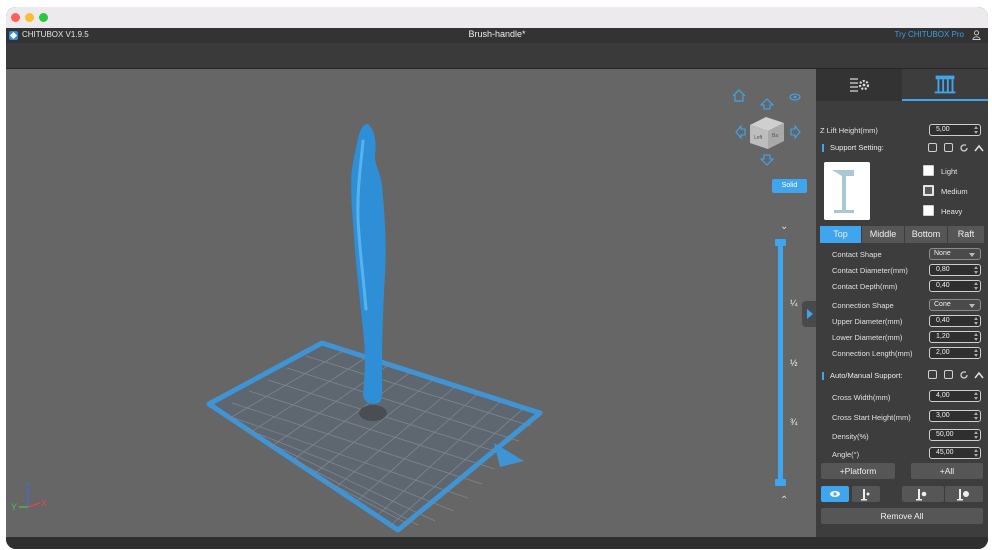 This screenshot has height=550, width=992. What do you see at coordinates (780, 242) in the screenshot?
I see `layer-slider-top-thumb` at bounding box center [780, 242].